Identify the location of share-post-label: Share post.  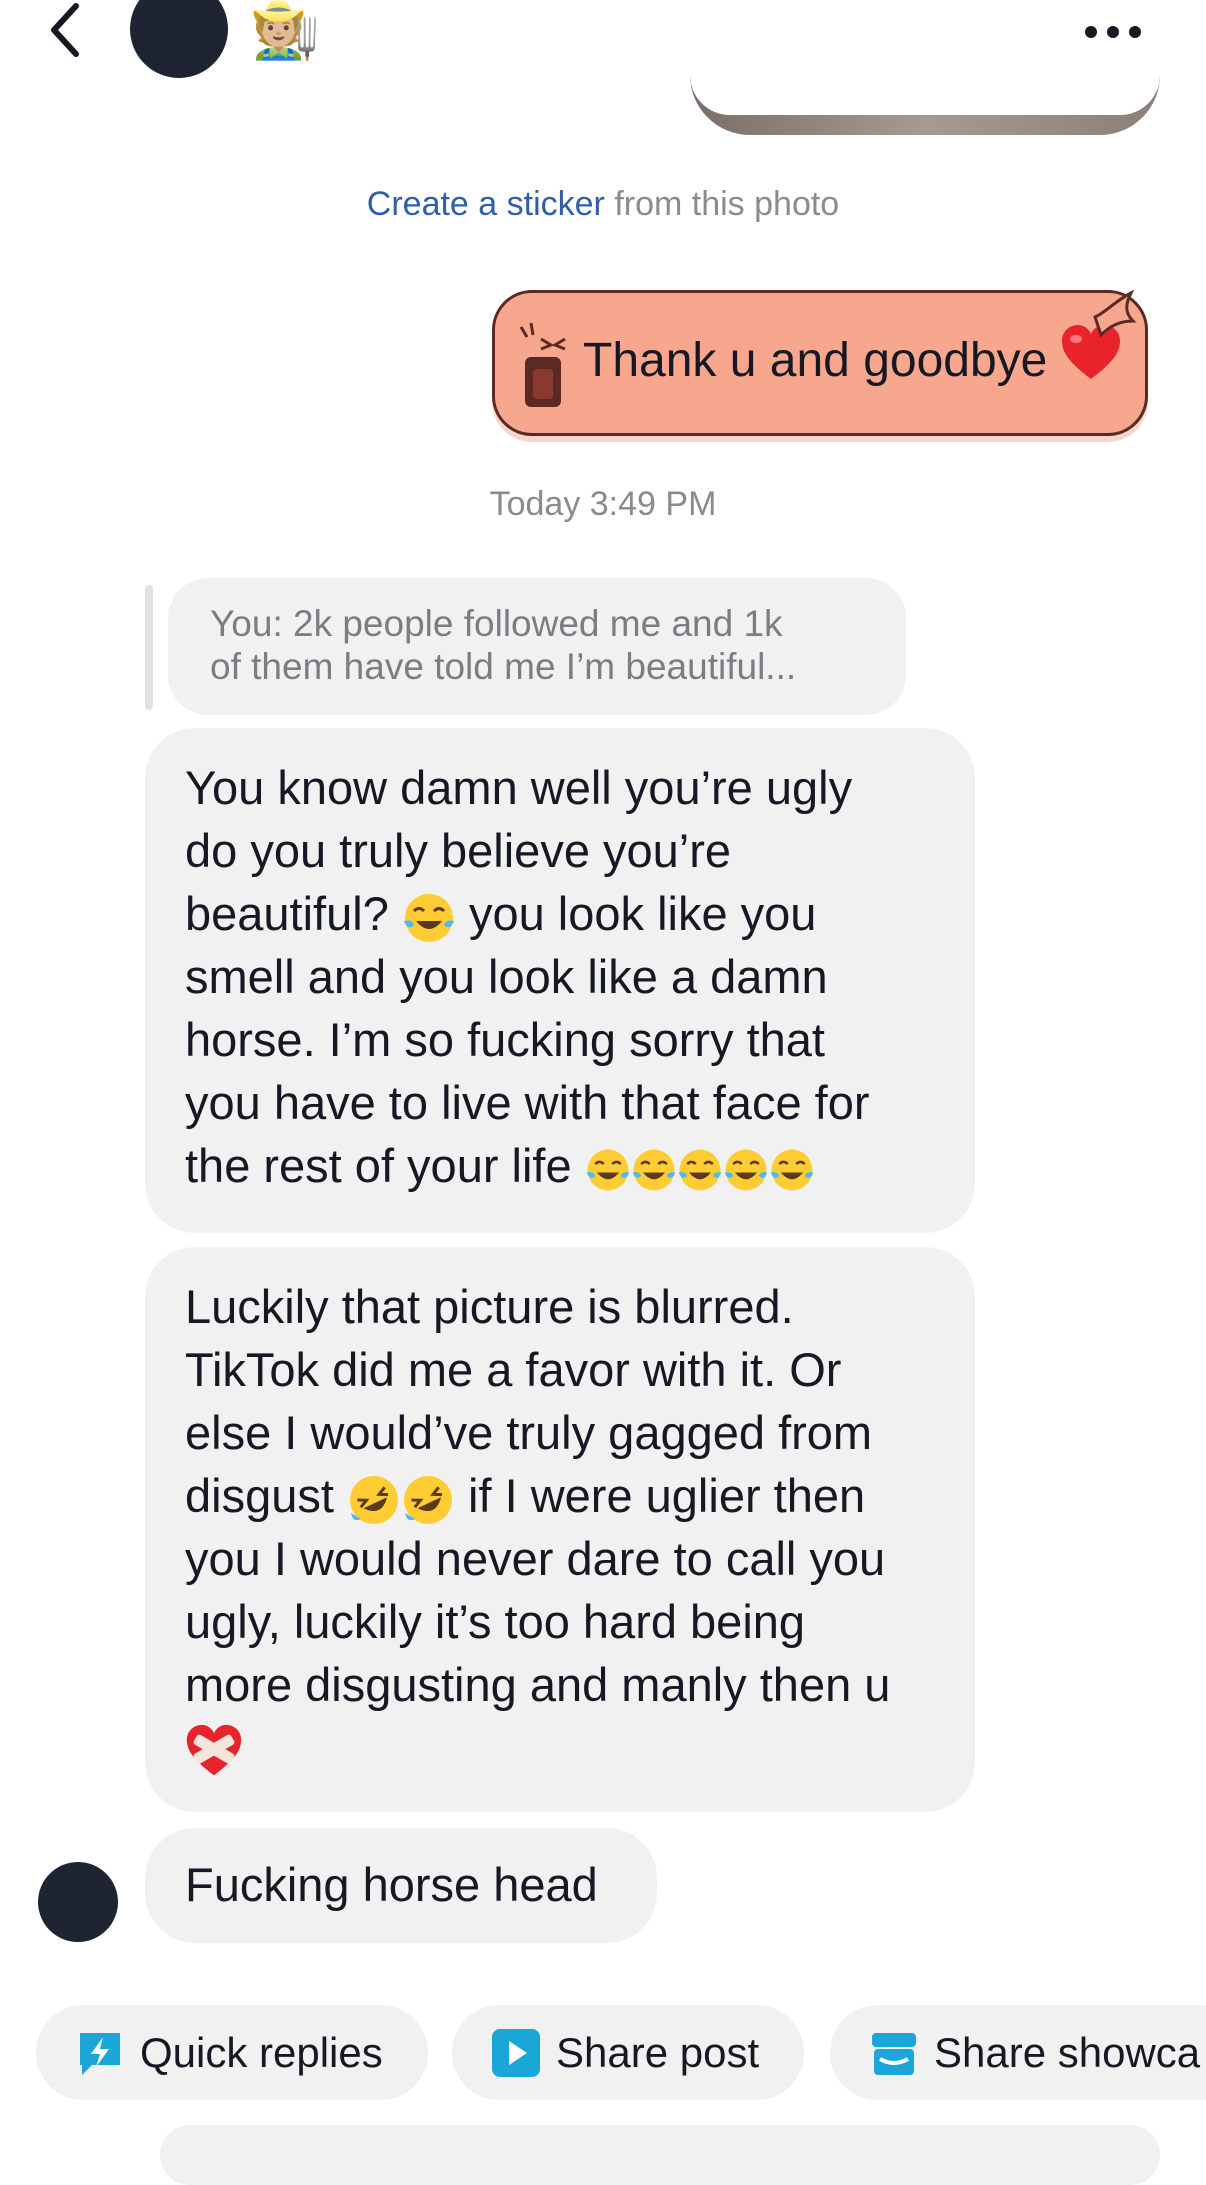
(658, 2052).